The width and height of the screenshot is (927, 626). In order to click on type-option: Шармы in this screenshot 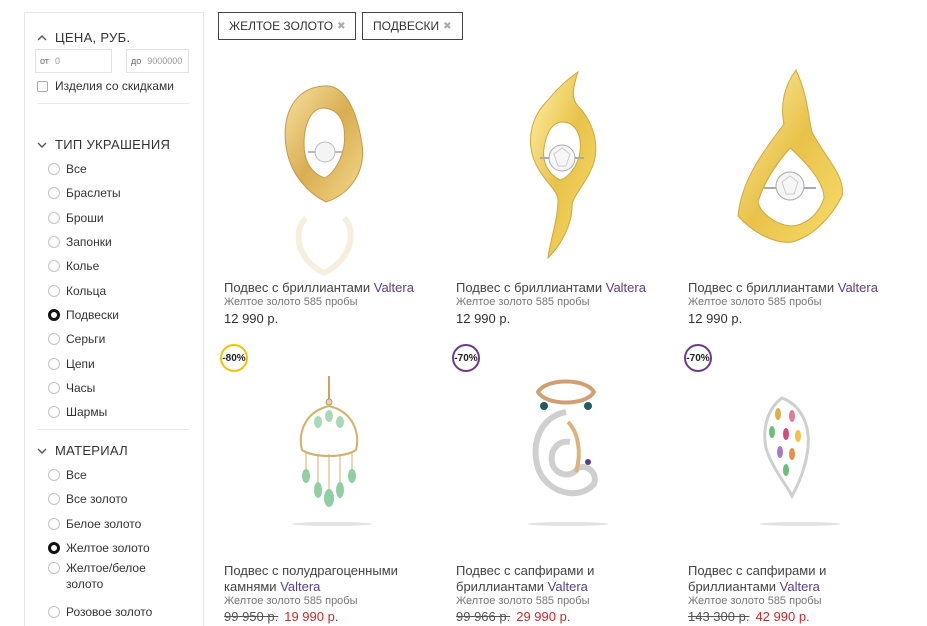, I will do `click(123, 412)`.